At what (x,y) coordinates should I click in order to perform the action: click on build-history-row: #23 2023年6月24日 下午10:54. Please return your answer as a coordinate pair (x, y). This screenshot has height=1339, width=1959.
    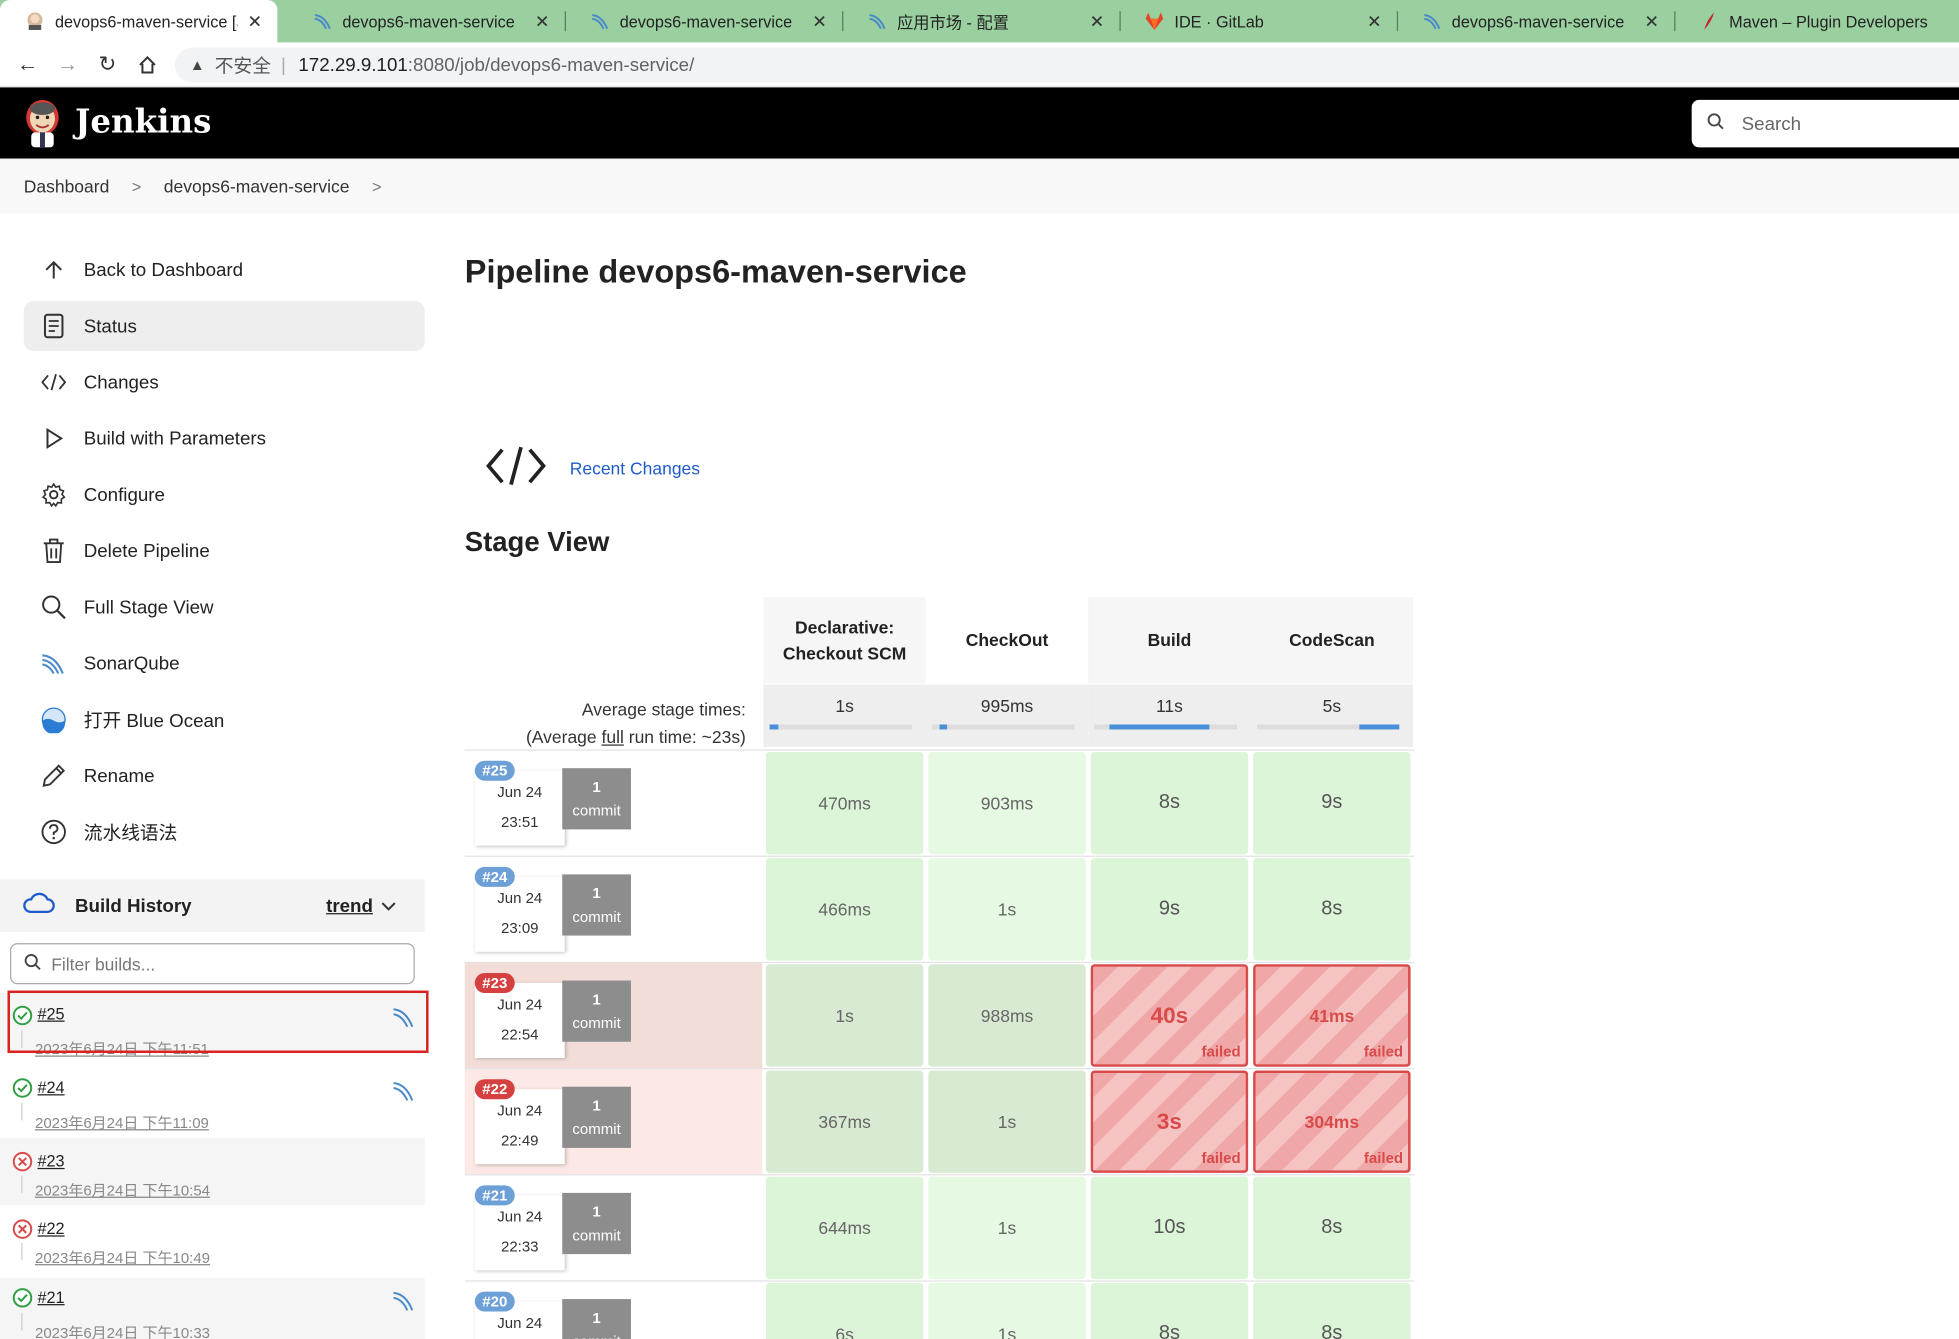
    Looking at the image, I should click on (212, 1171).